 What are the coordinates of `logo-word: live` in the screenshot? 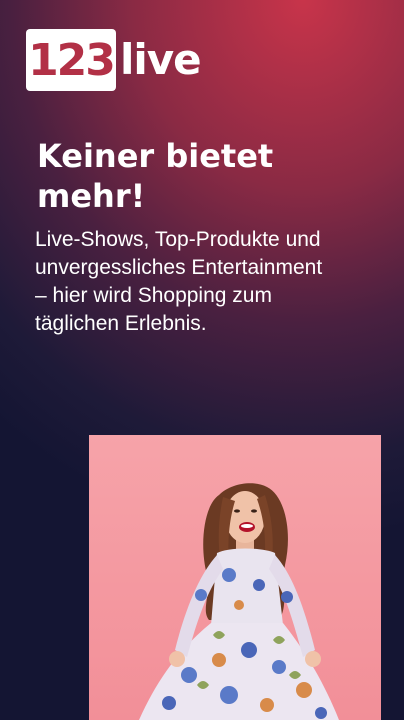 It's located at (161, 59).